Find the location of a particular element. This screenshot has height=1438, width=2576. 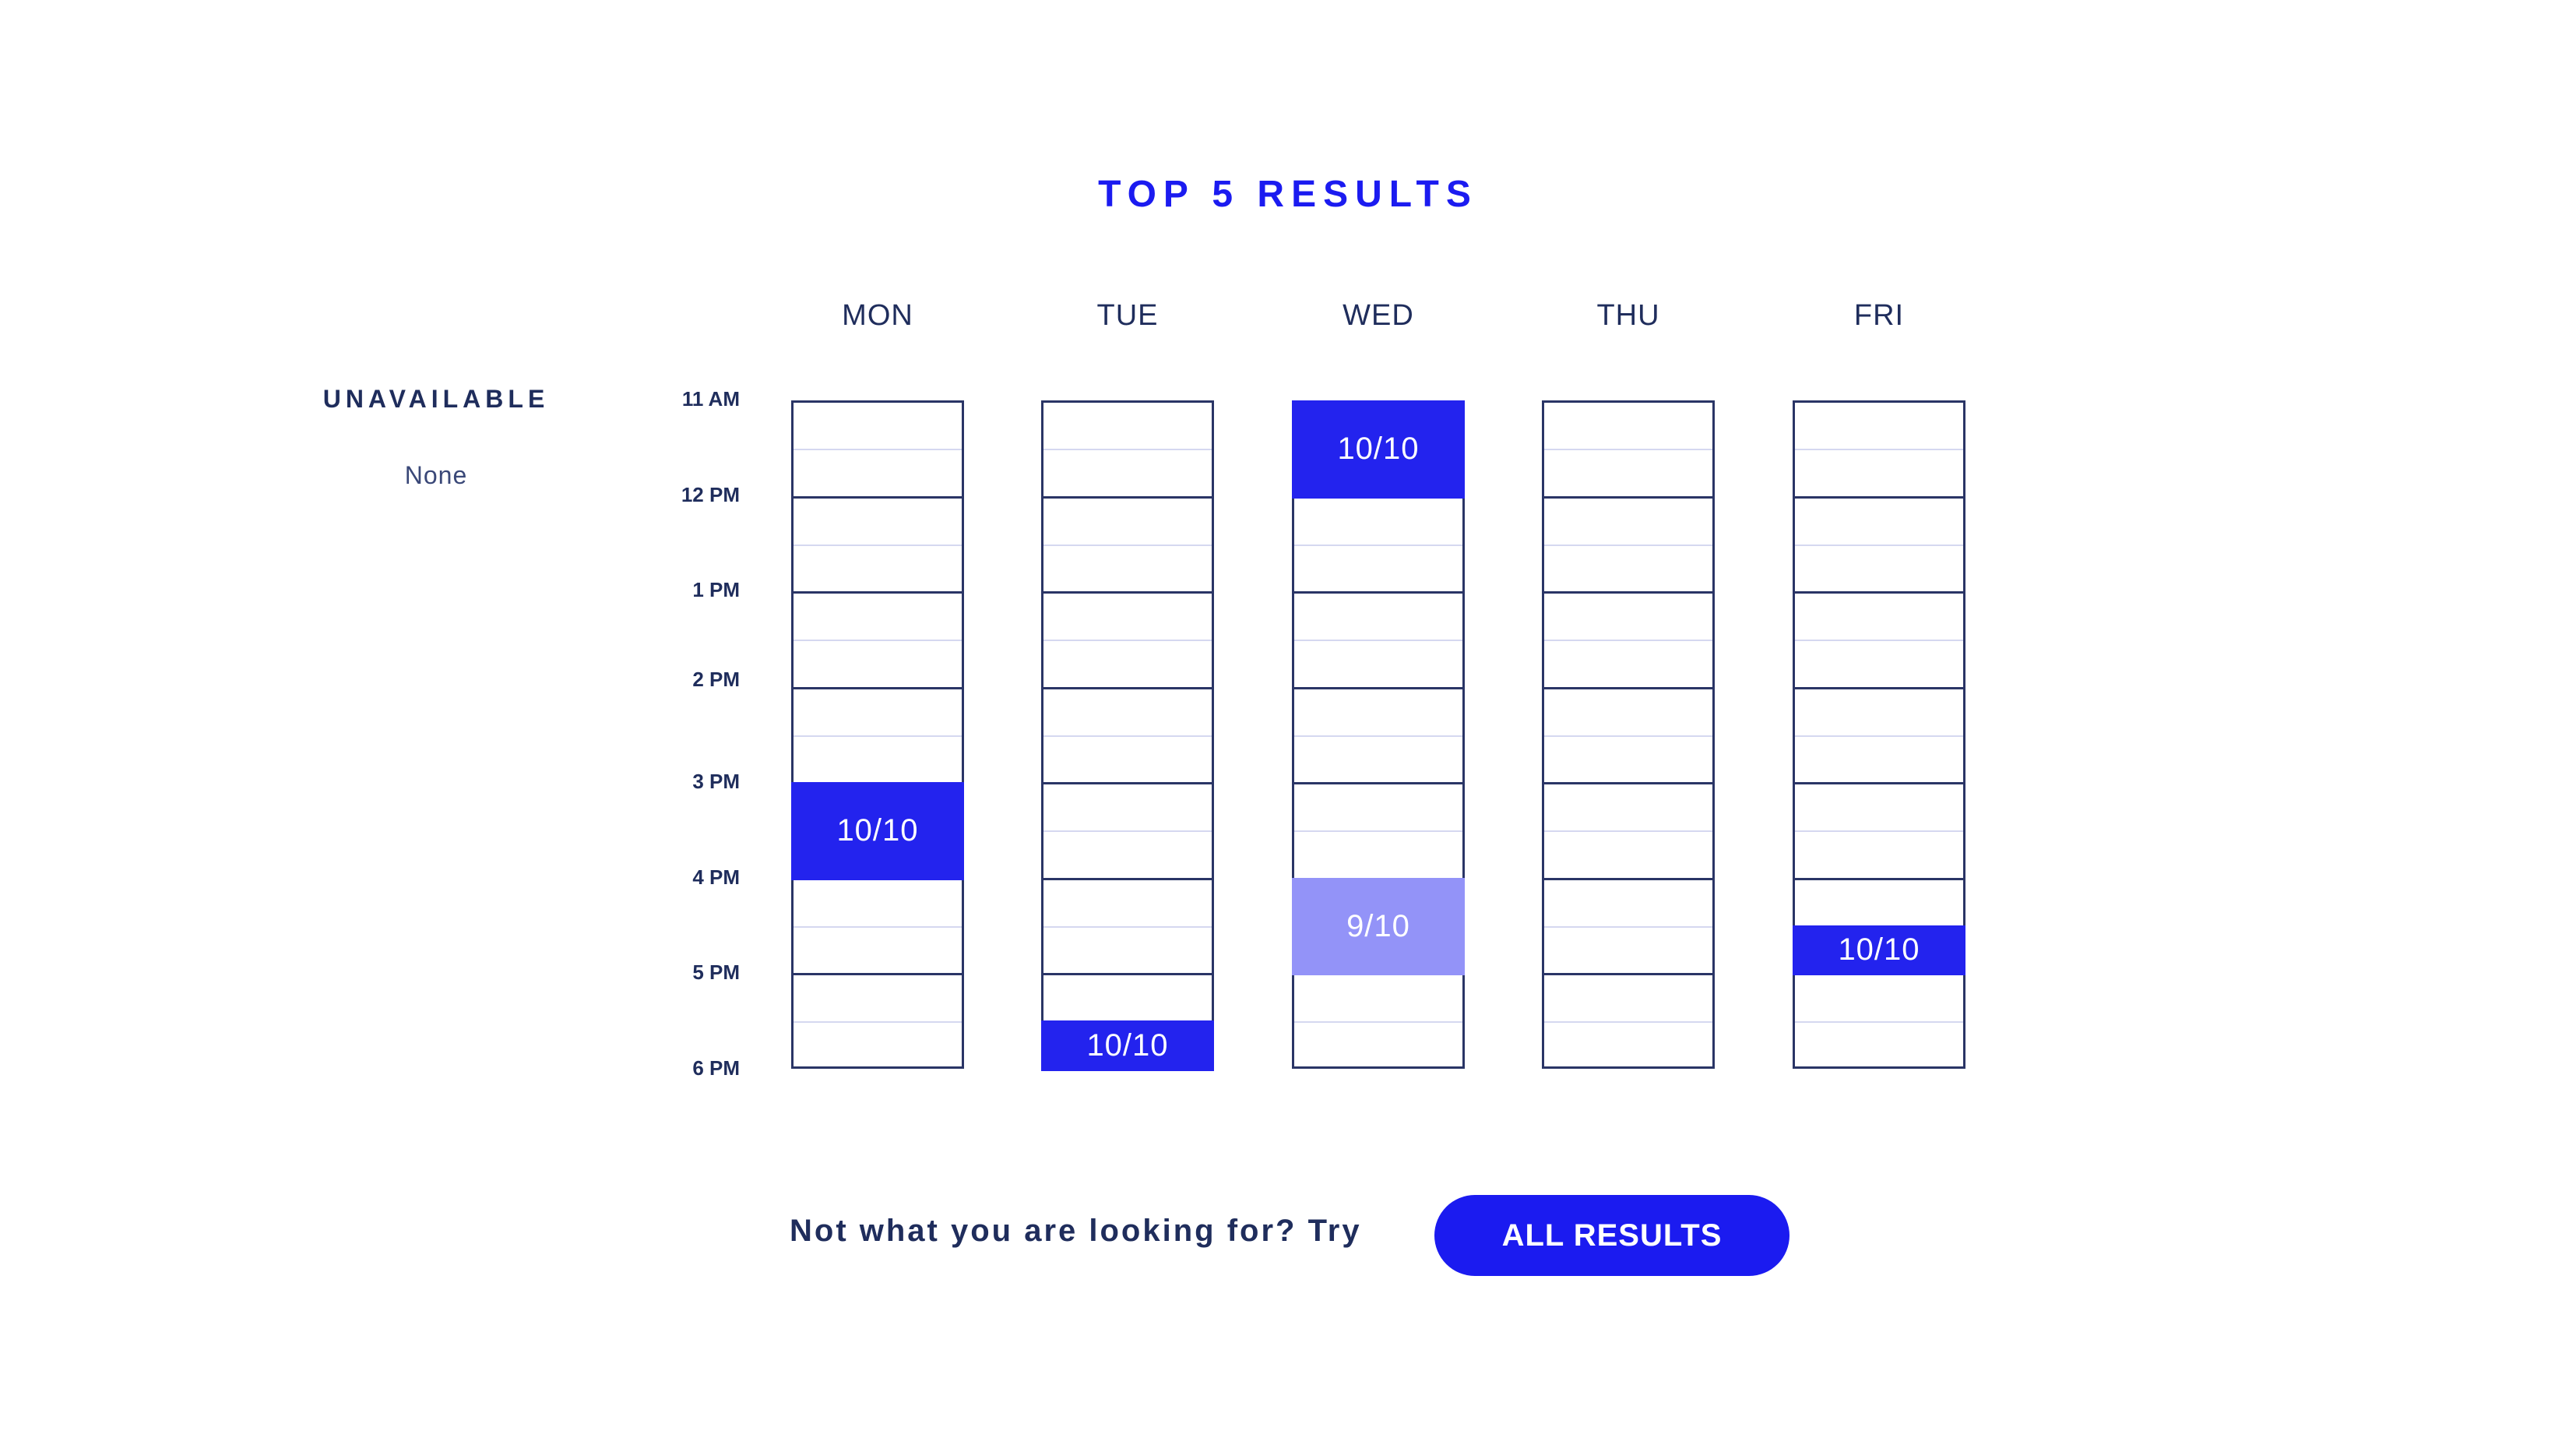

result-slot-tue: 10/10 is located at coordinates (1127, 1045).